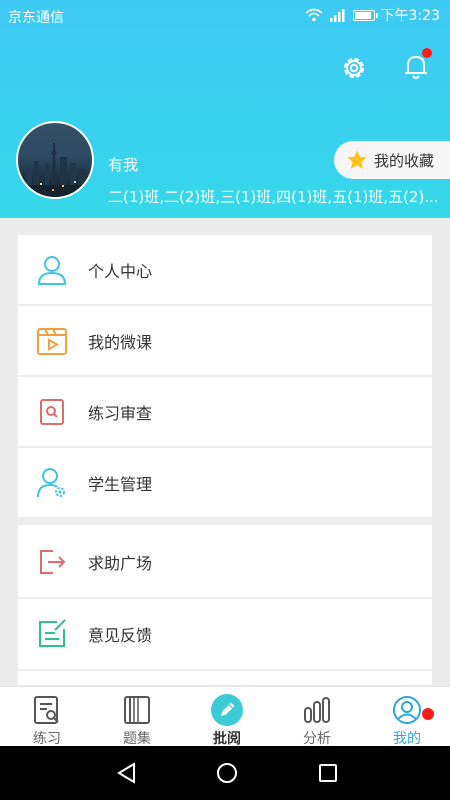 This screenshot has width=450, height=800. Describe the element at coordinates (427, 53) in the screenshot. I see `notification-badge` at that location.